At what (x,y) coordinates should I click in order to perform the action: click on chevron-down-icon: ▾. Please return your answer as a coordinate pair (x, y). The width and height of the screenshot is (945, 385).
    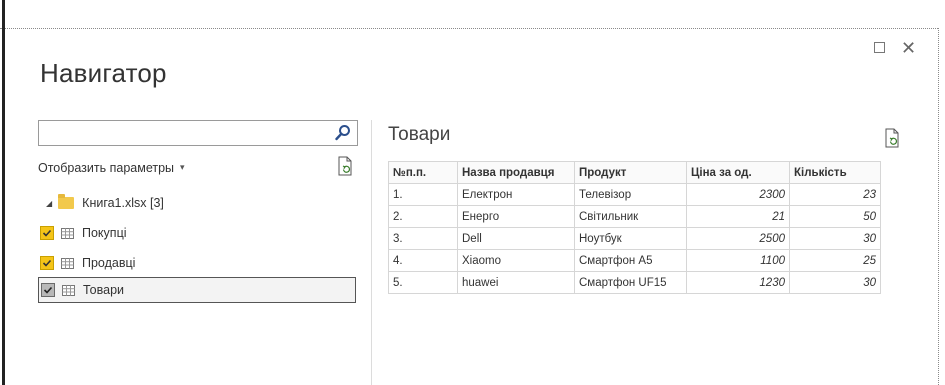
    Looking at the image, I should click on (182, 167).